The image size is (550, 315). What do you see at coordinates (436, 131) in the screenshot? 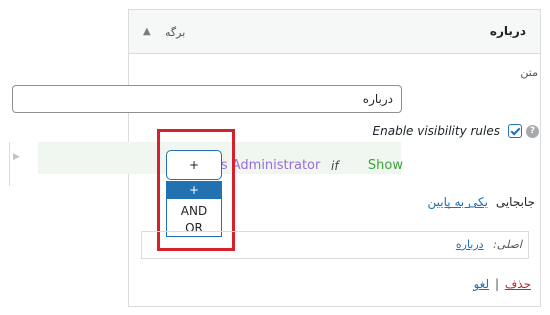
I see `visibility-label: Enable visibility rules` at bounding box center [436, 131].